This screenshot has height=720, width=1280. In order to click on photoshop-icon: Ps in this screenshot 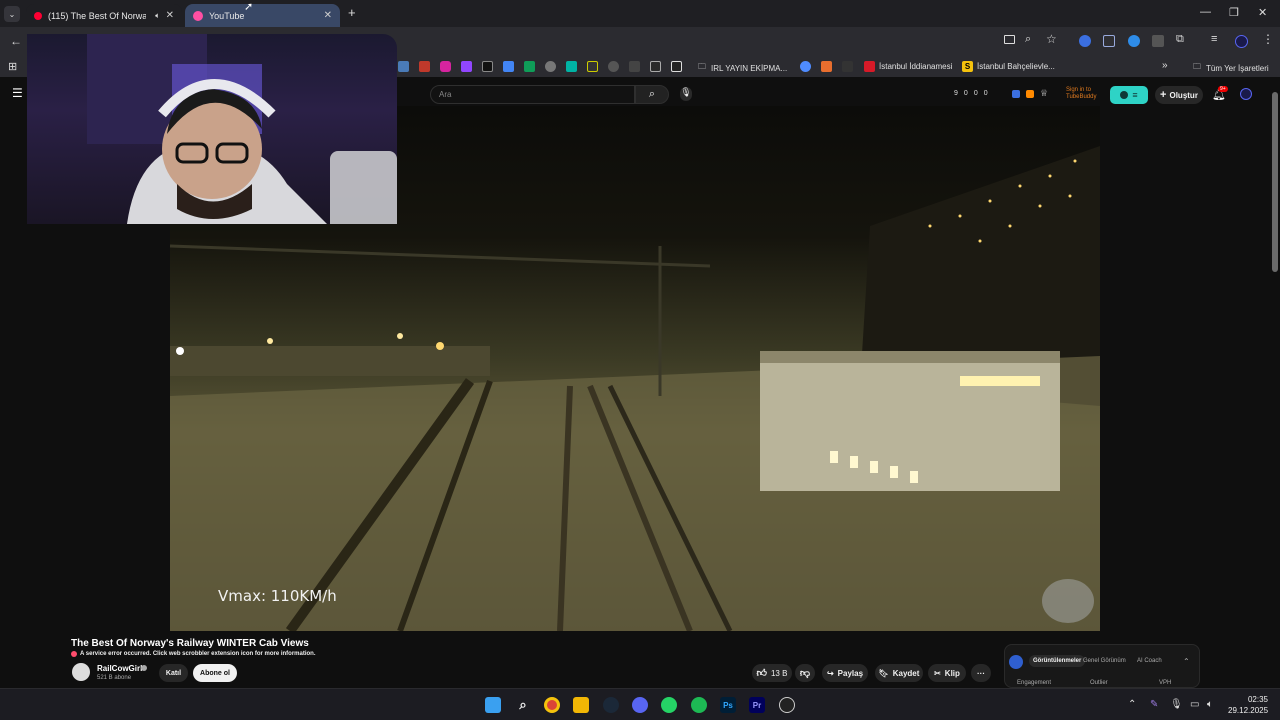, I will do `click(728, 705)`.